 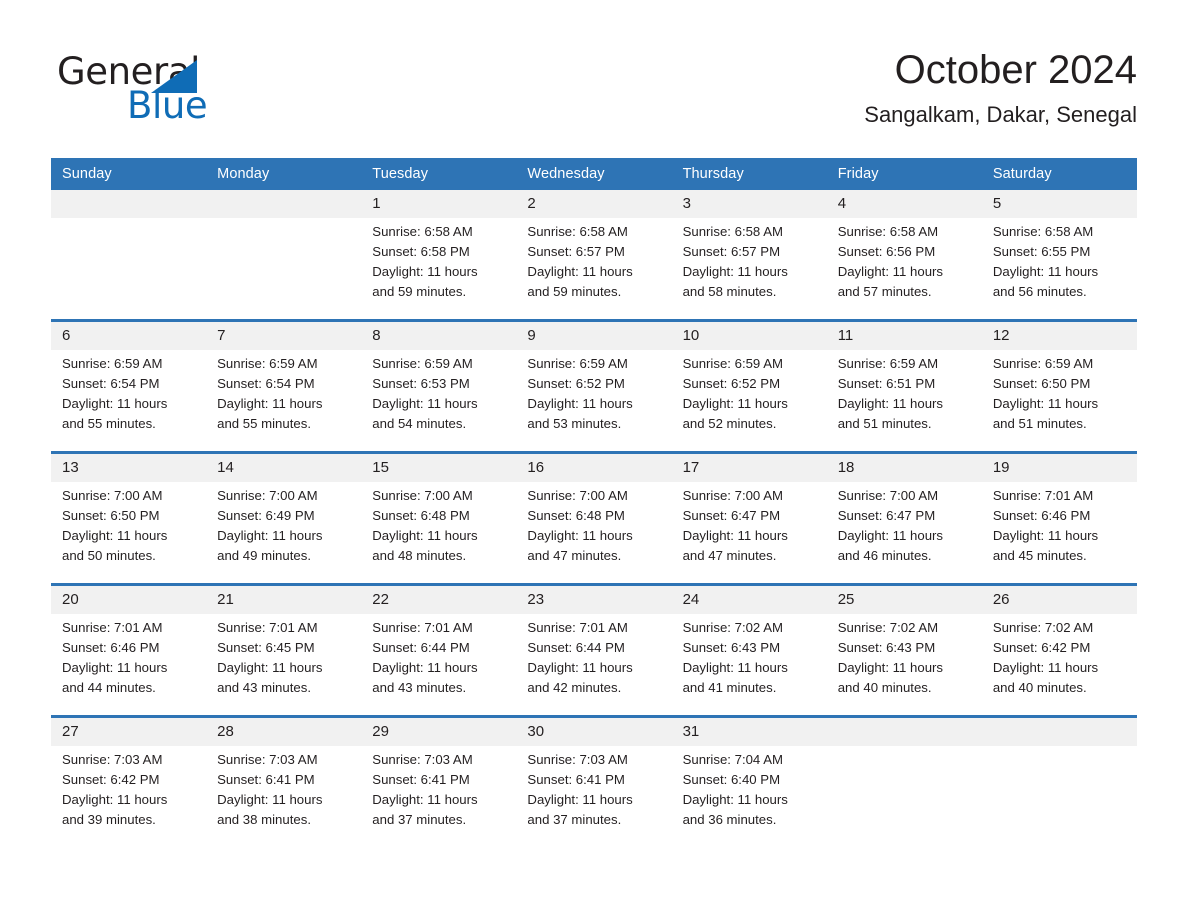 What do you see at coordinates (594, 468) in the screenshot?
I see `day-number: 16` at bounding box center [594, 468].